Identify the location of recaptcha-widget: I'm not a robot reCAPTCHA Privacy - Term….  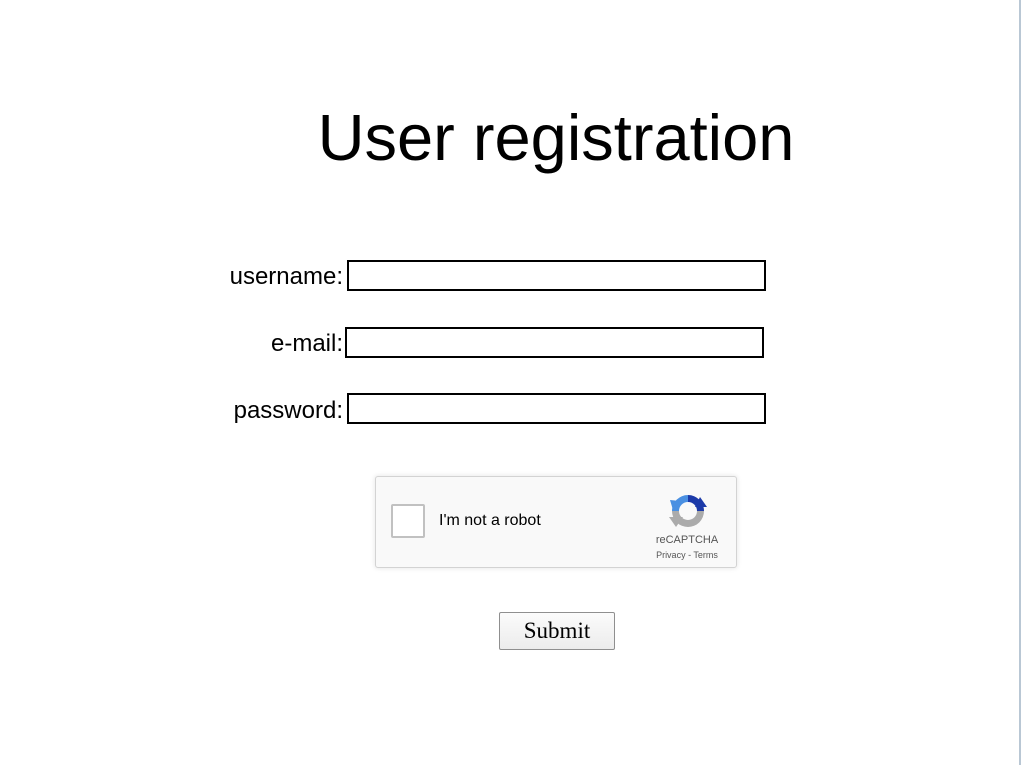
(556, 522).